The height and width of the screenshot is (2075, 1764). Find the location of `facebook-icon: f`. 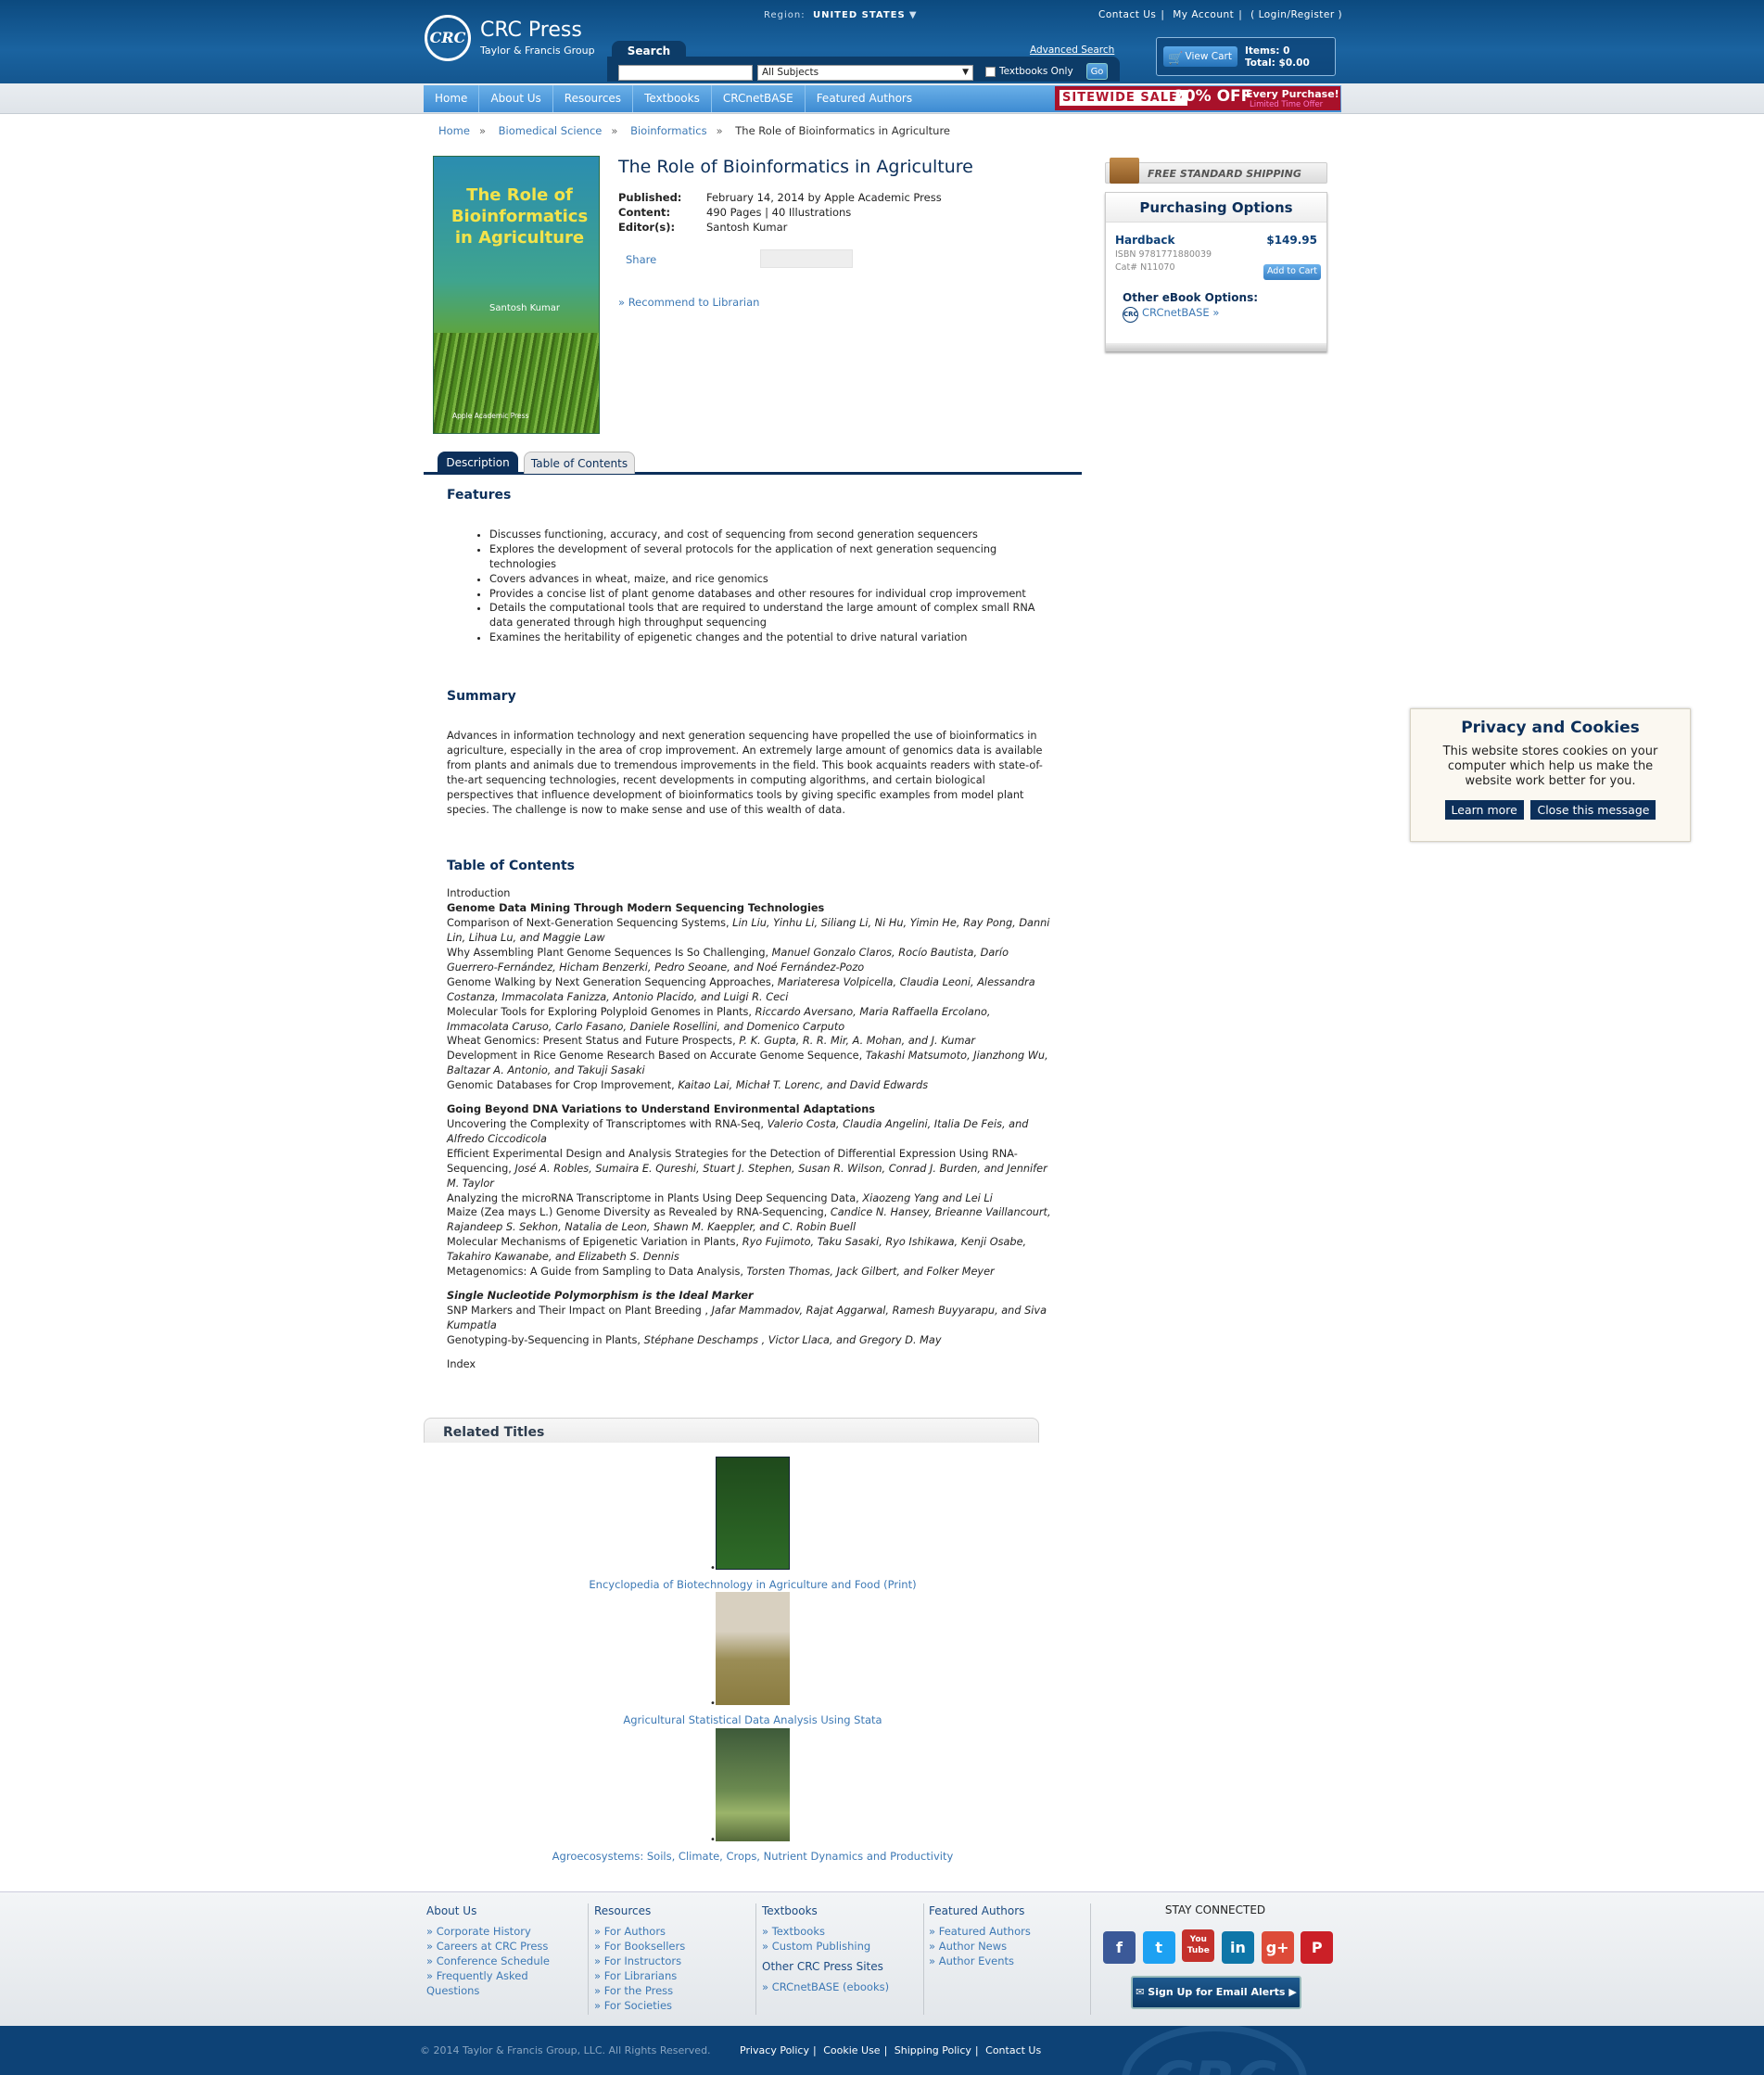

facebook-icon: f is located at coordinates (1119, 1947).